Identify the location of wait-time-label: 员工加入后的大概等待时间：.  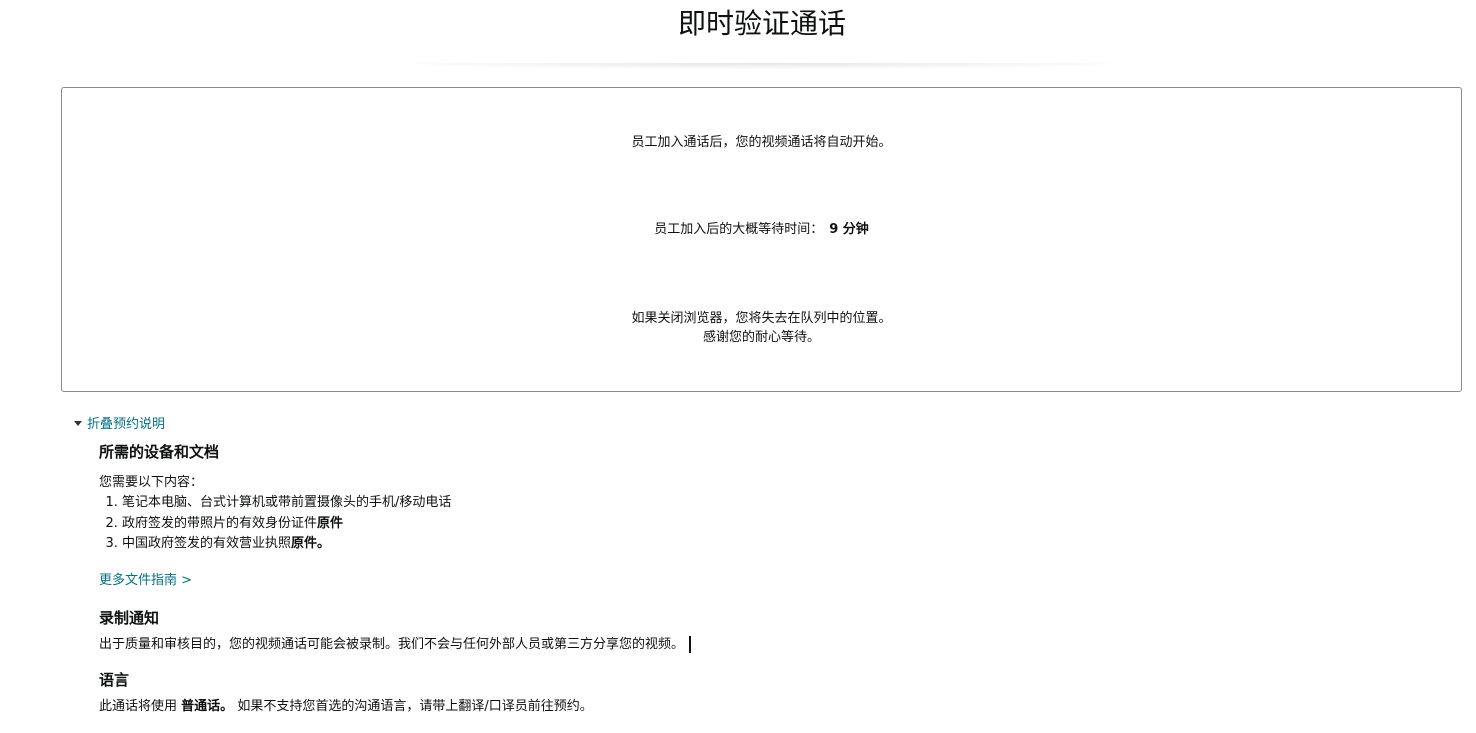
(739, 229).